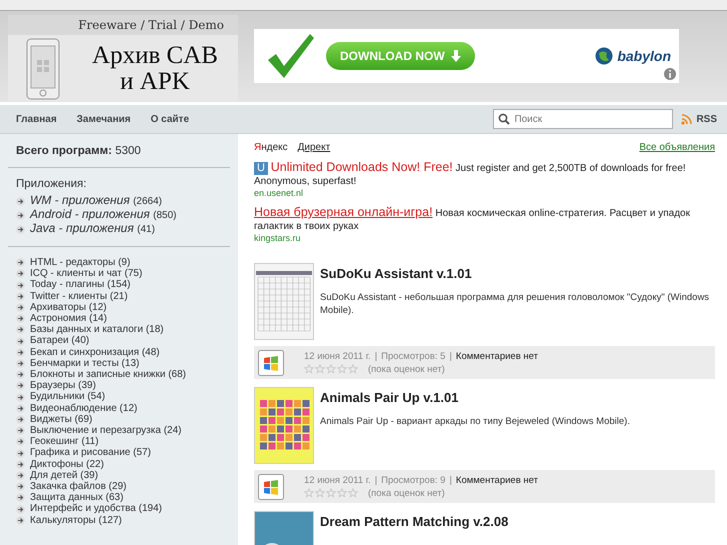 This screenshot has height=545, width=727. I want to click on info-icon, so click(670, 74).